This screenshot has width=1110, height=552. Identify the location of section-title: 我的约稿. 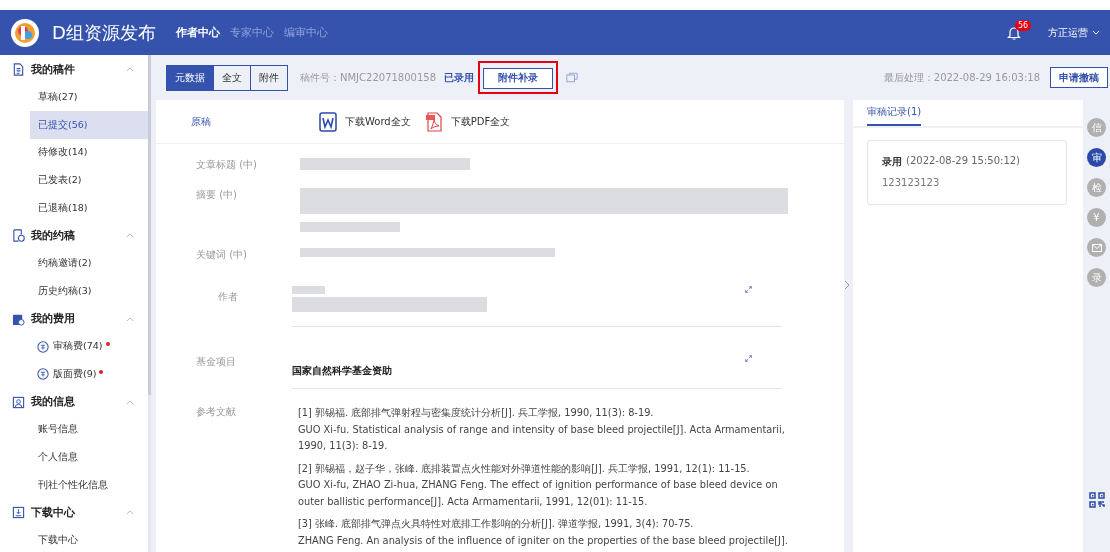
(53, 235).